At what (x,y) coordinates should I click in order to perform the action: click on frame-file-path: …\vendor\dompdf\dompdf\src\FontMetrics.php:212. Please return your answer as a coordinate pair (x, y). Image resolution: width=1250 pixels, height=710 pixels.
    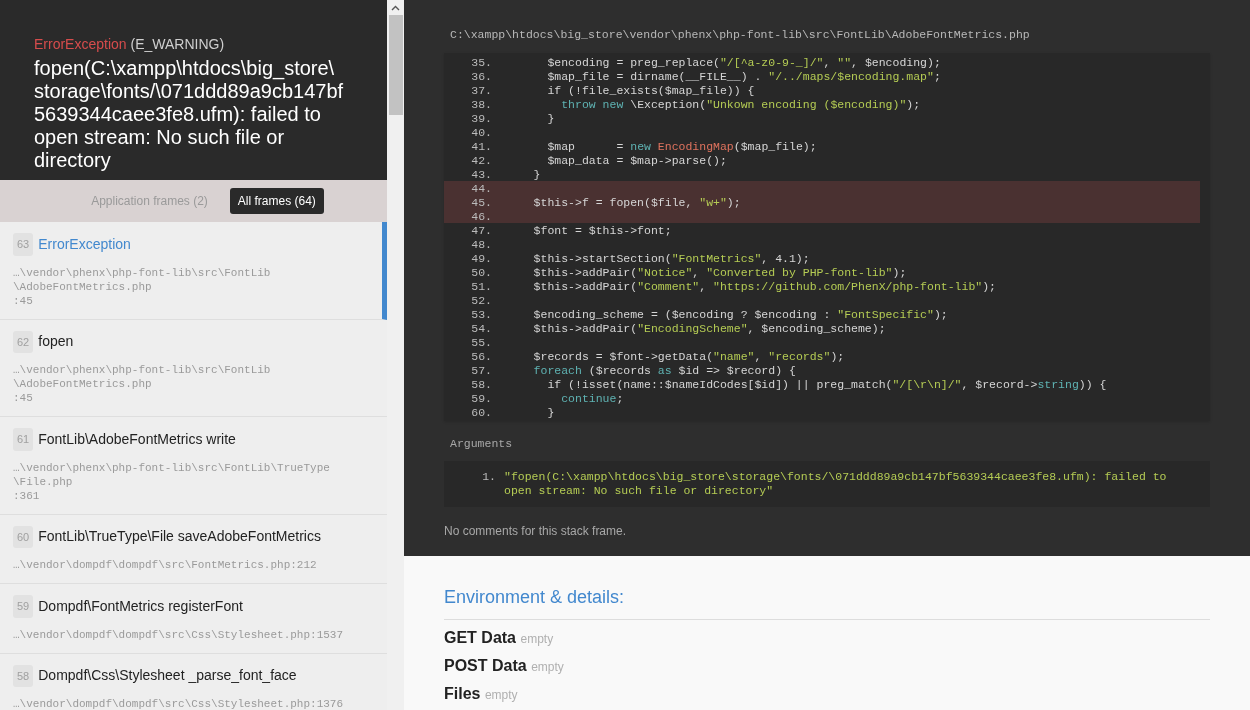
    Looking at the image, I should click on (165, 565).